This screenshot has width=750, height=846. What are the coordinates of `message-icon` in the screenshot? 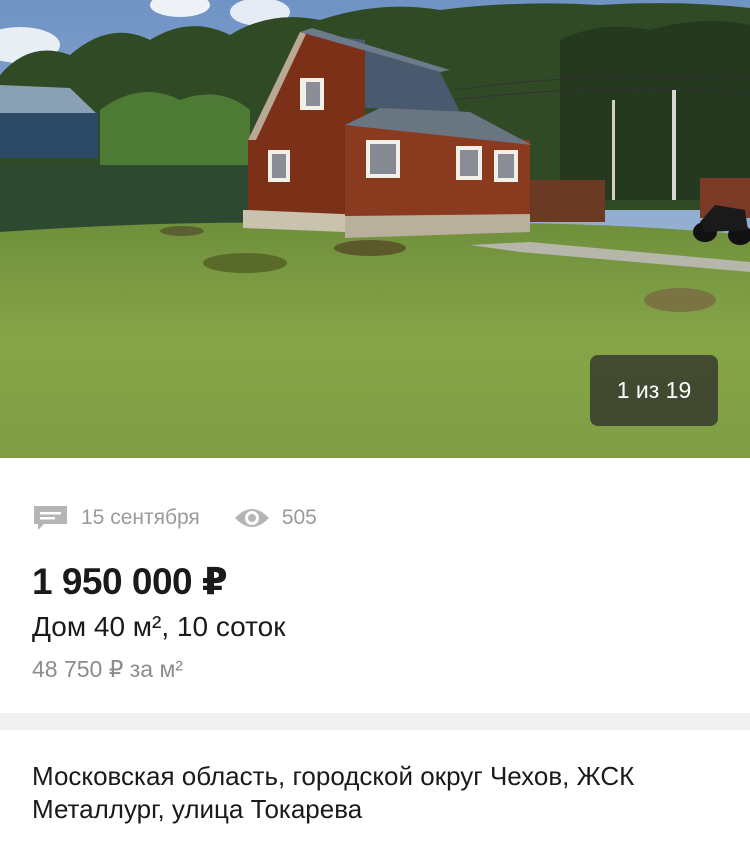 It's located at (50, 518).